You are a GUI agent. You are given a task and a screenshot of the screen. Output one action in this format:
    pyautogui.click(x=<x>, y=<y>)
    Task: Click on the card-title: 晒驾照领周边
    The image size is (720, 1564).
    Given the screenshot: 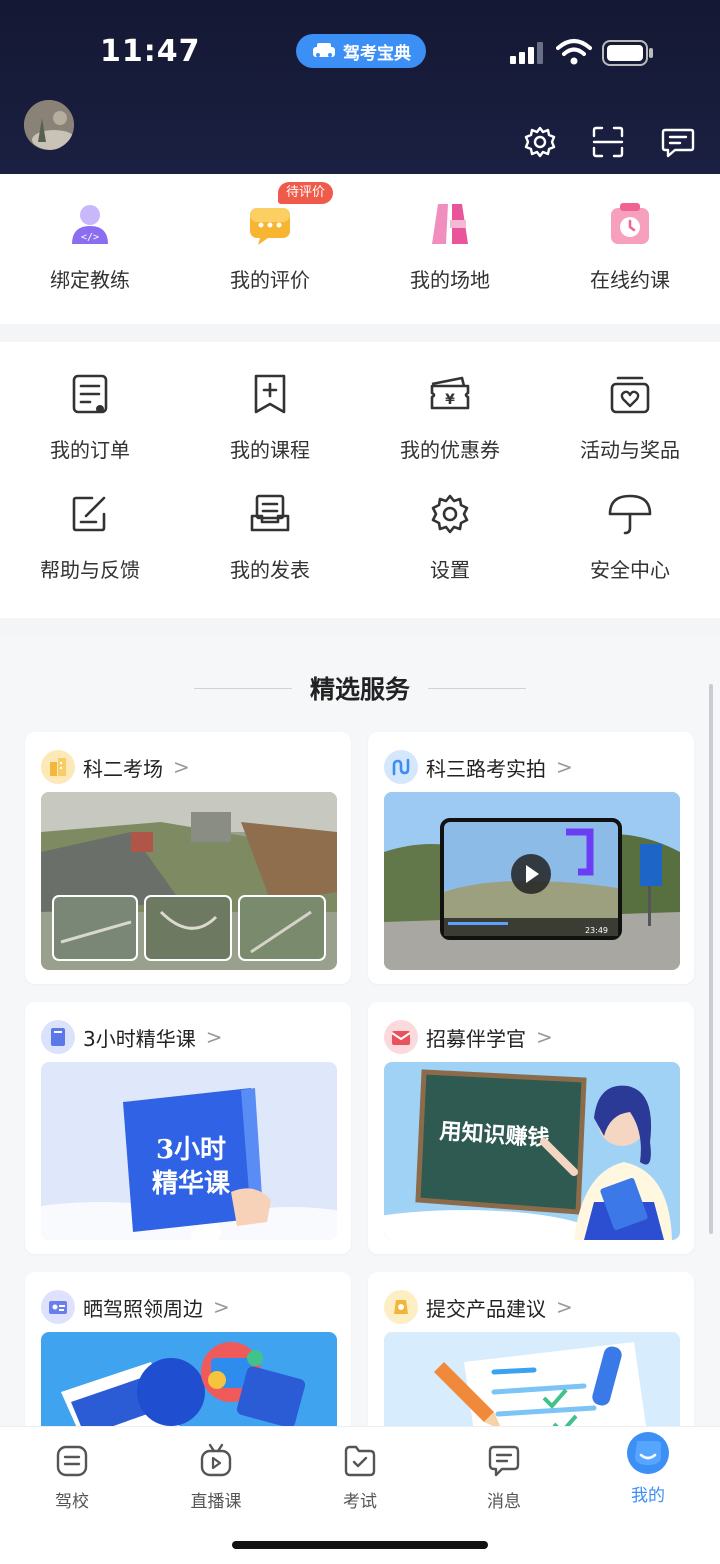 What is the action you would take?
    pyautogui.click(x=143, y=1308)
    